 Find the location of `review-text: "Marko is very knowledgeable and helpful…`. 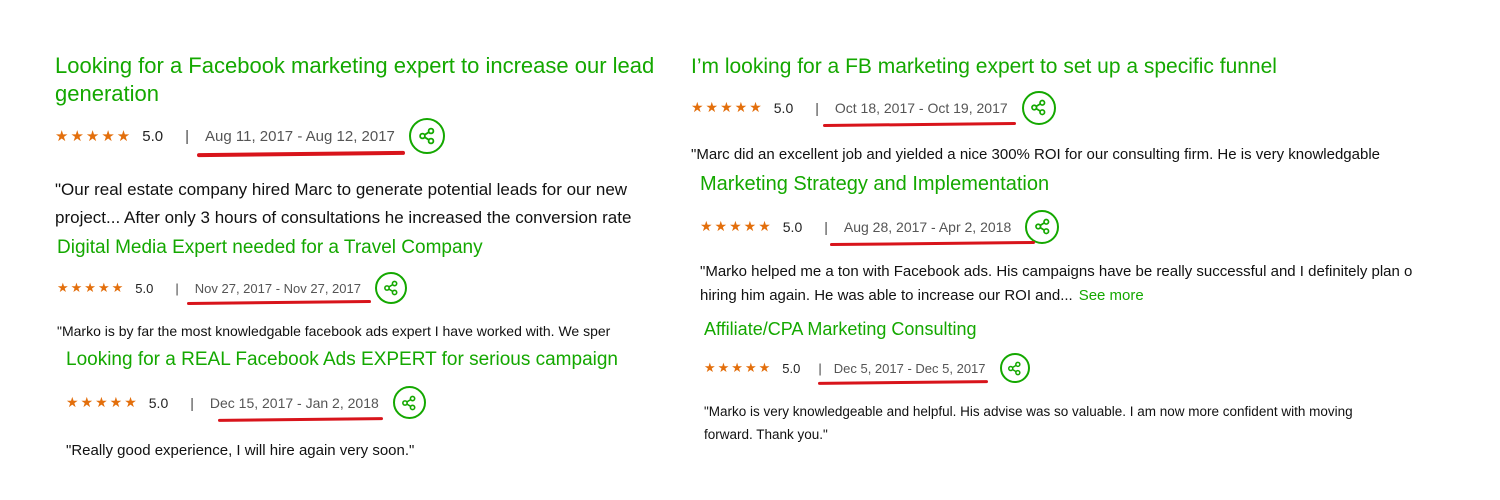

review-text: "Marko is very knowledgeable and helpful… is located at coordinates (1094, 424).